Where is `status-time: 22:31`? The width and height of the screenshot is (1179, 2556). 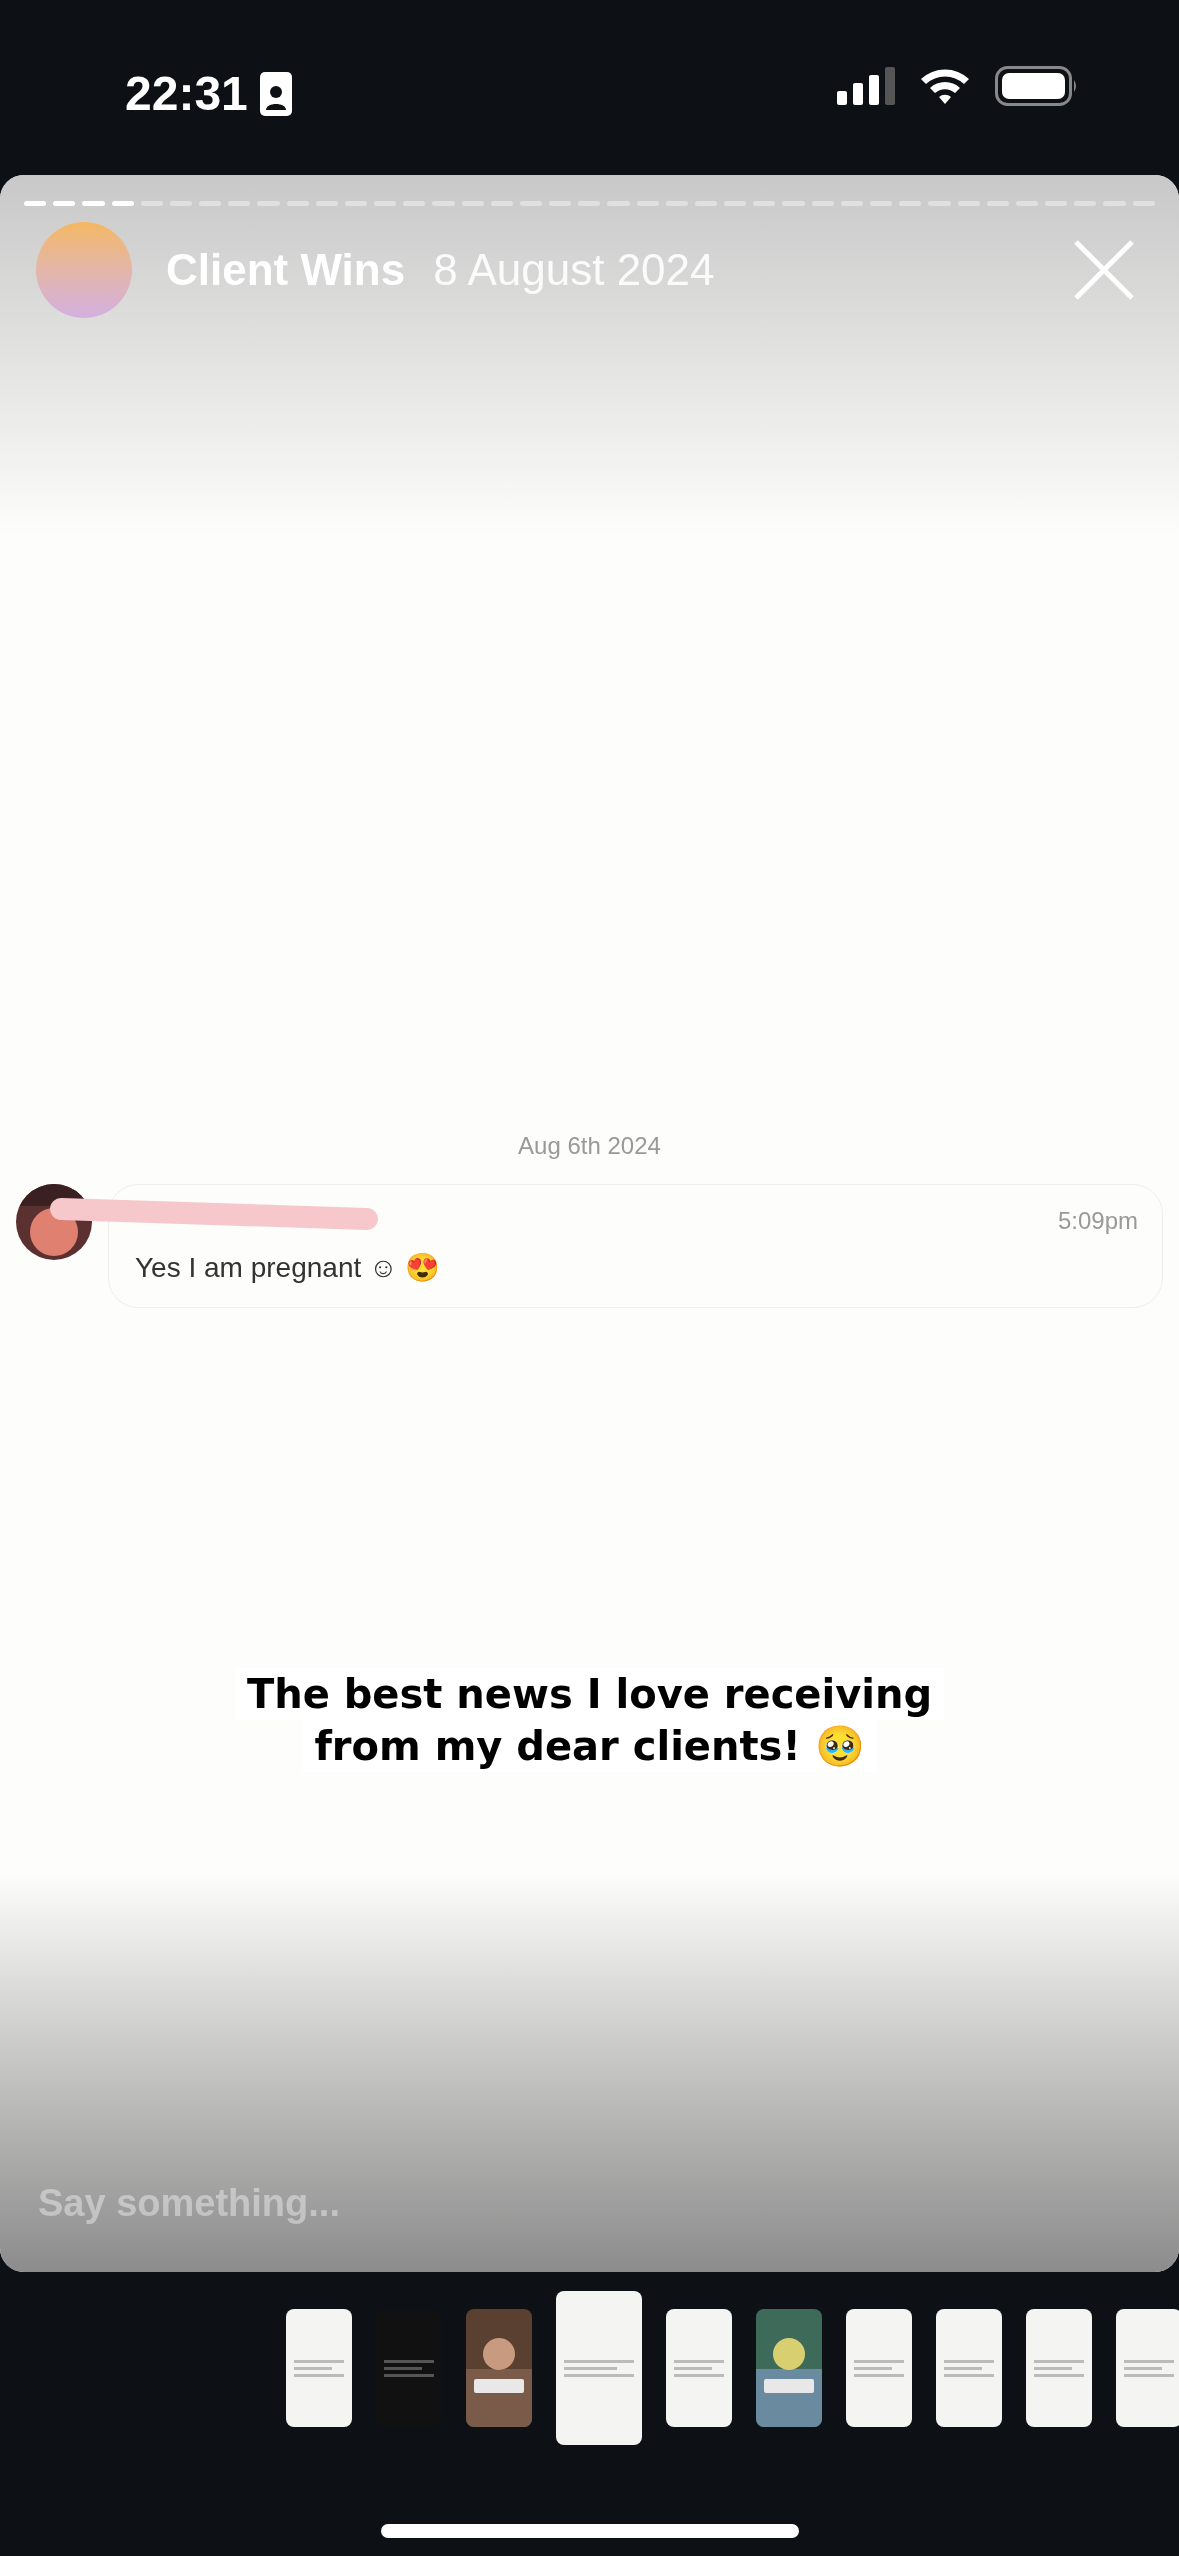 status-time: 22:31 is located at coordinates (186, 94).